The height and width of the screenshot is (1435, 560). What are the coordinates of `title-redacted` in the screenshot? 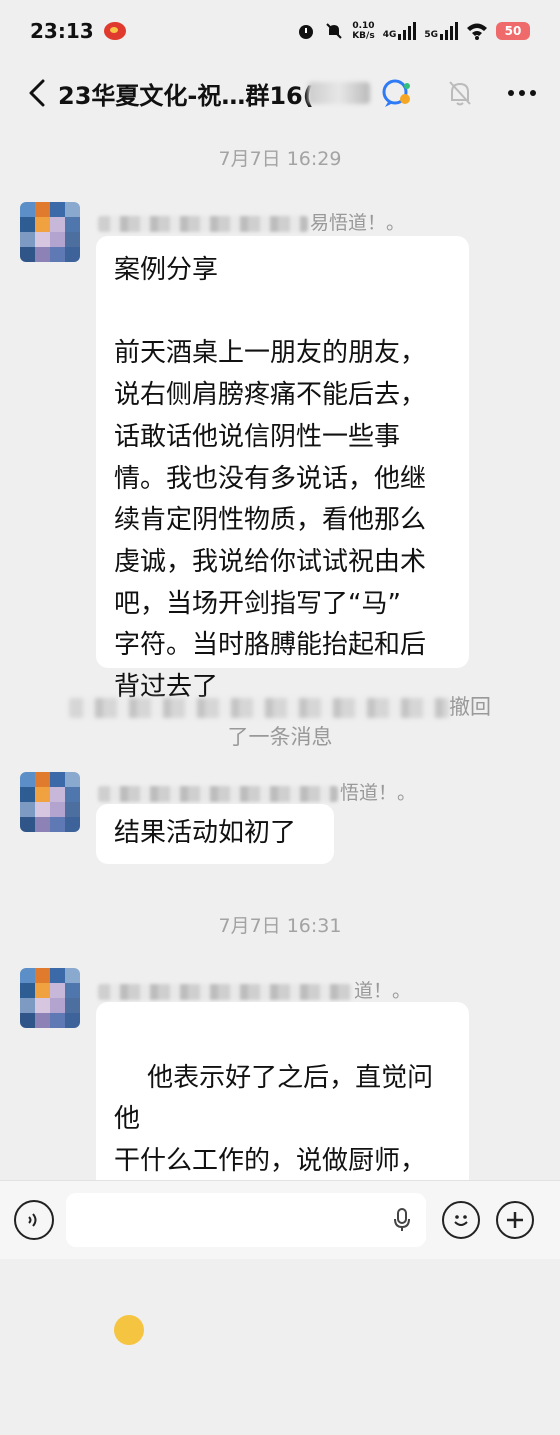 It's located at (338, 93).